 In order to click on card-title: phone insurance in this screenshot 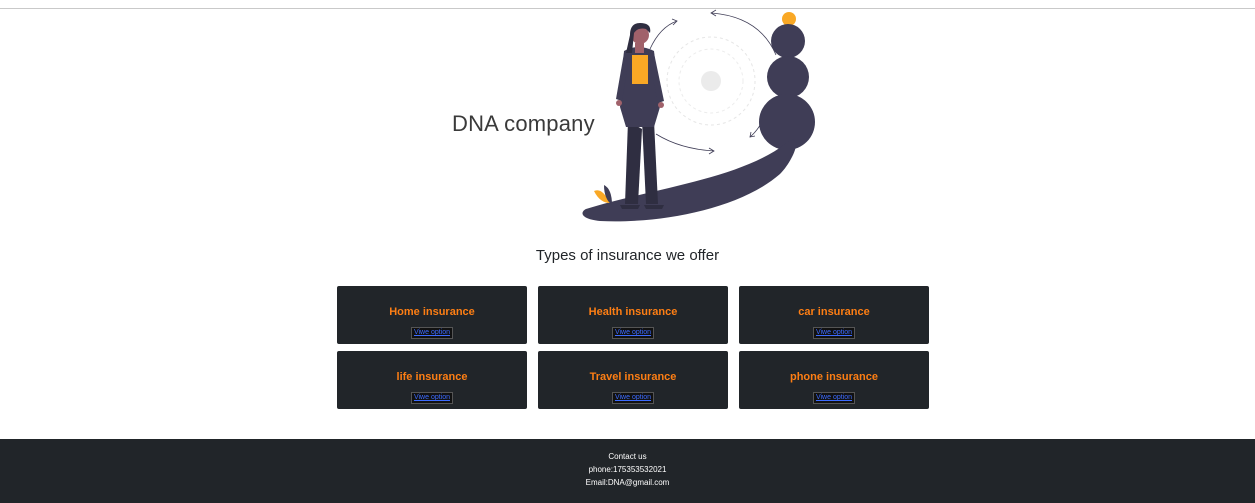, I will do `click(834, 377)`.